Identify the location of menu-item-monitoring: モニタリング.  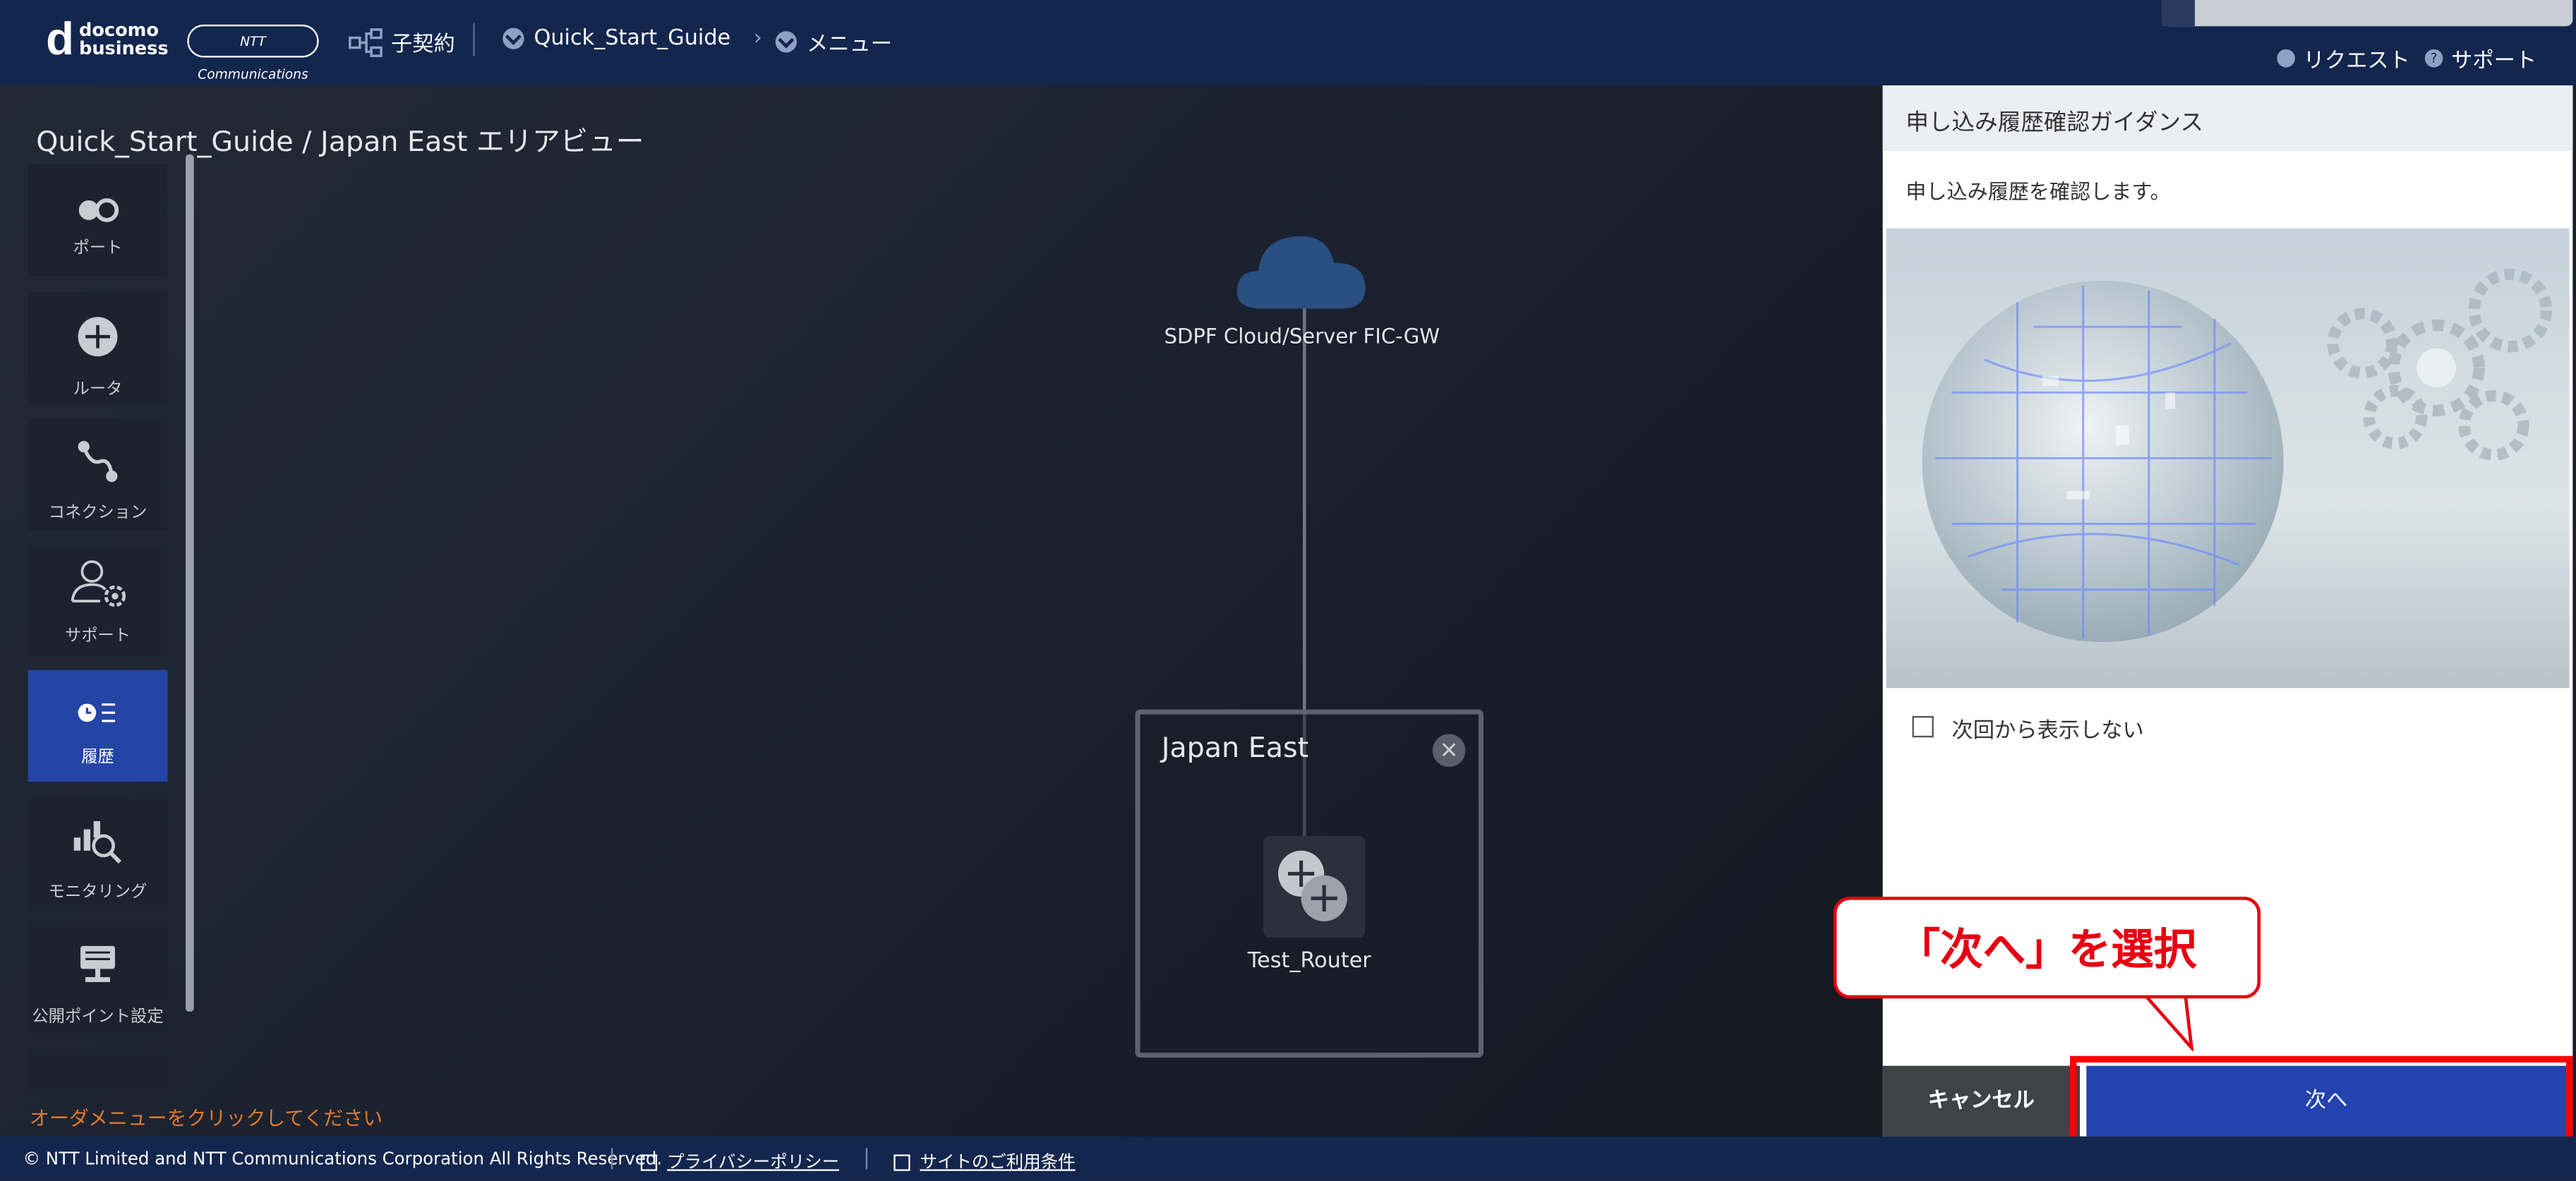
(98, 854).